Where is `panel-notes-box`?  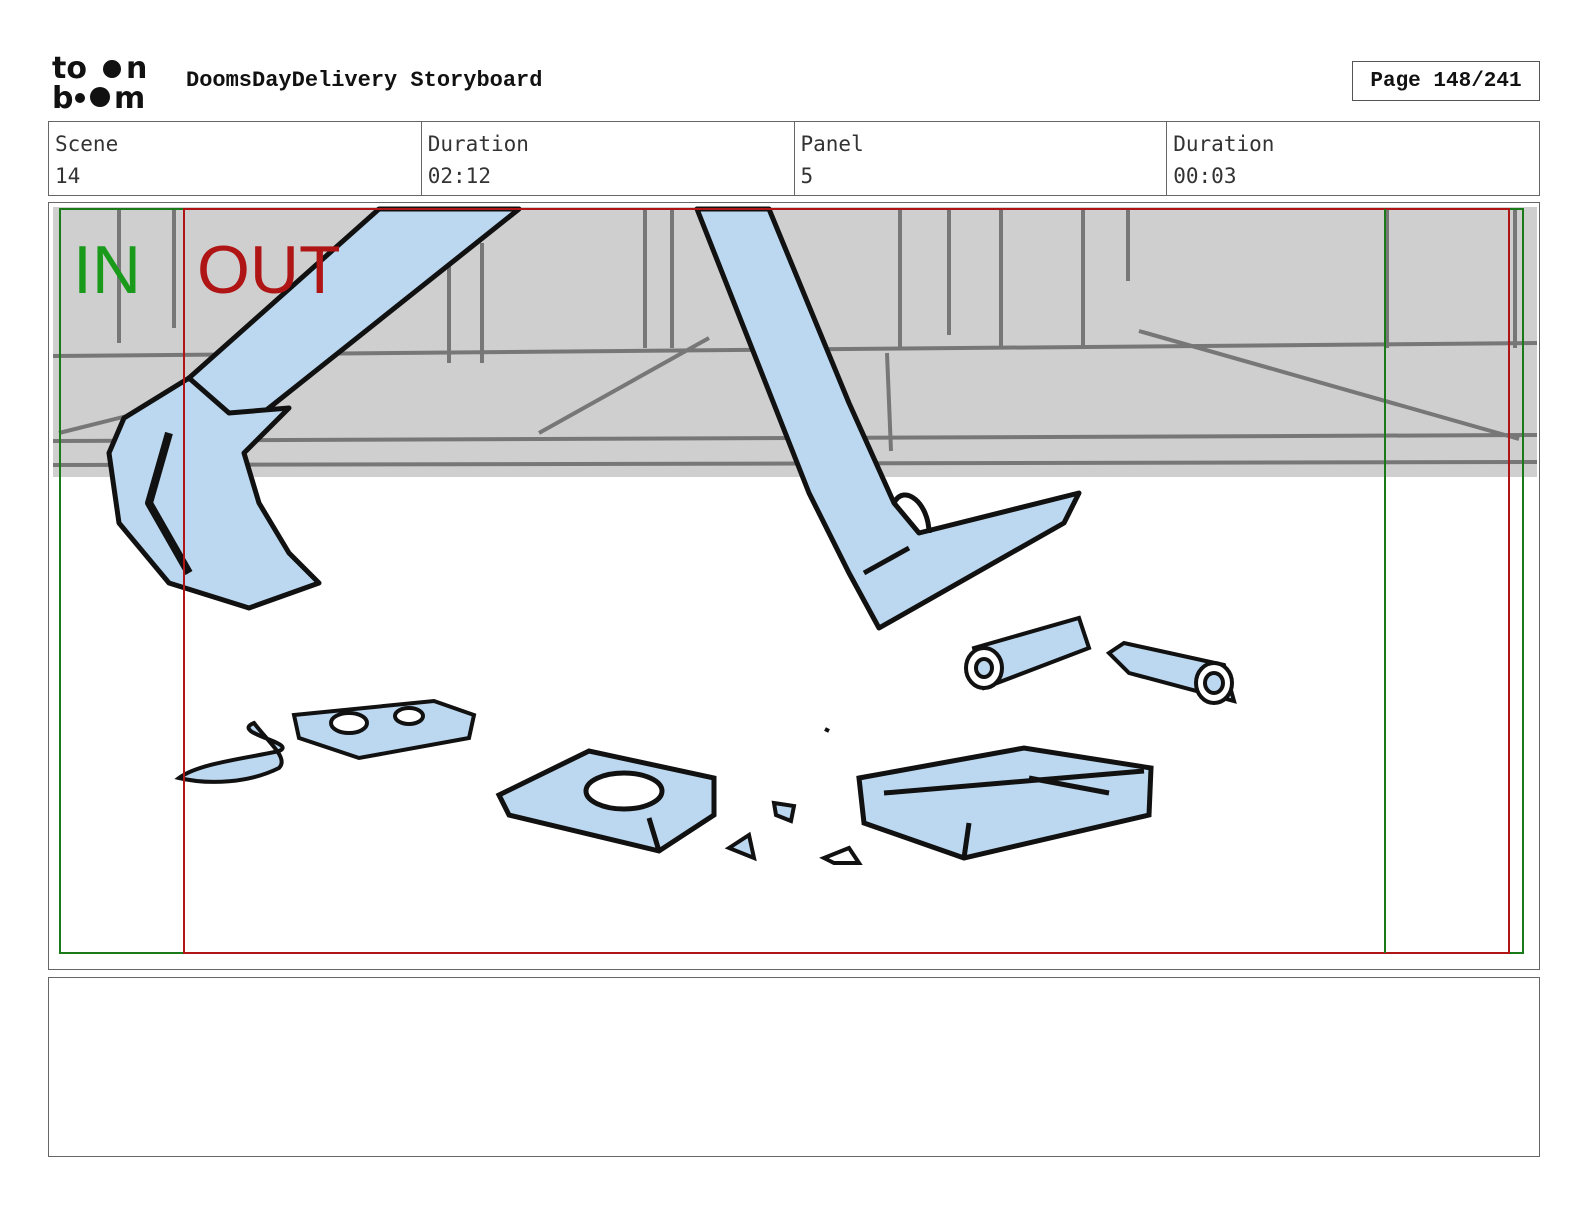
panel-notes-box is located at coordinates (794, 1067).